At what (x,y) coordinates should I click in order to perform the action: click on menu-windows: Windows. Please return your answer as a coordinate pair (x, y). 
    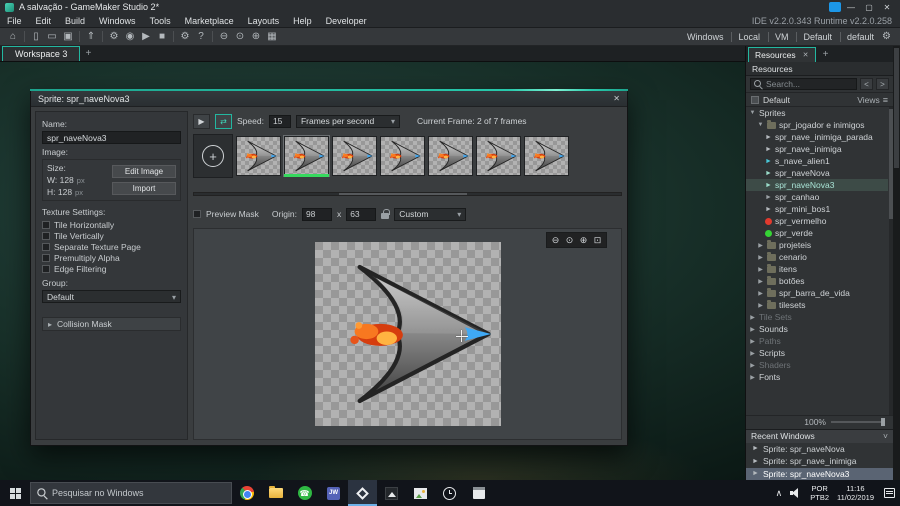
    Looking at the image, I should click on (117, 21).